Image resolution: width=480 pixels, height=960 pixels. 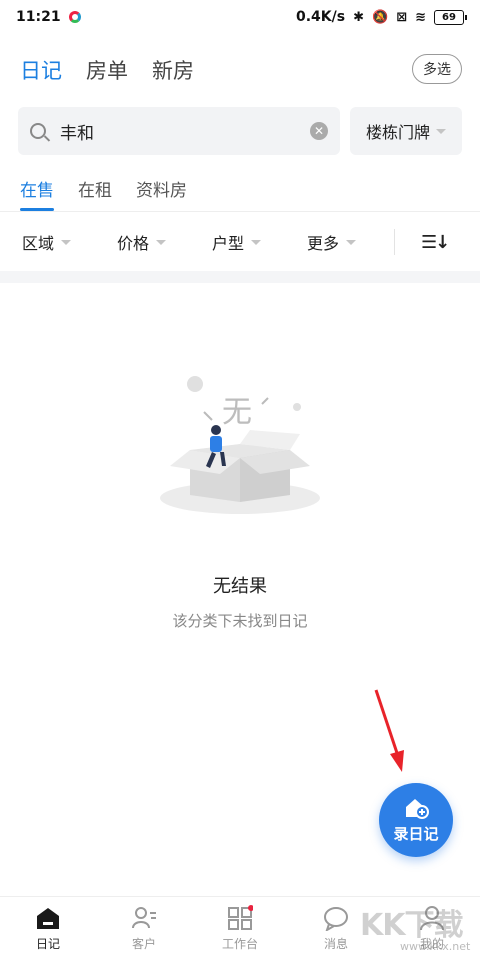 I want to click on filter-label: 区域, so click(x=38, y=243).